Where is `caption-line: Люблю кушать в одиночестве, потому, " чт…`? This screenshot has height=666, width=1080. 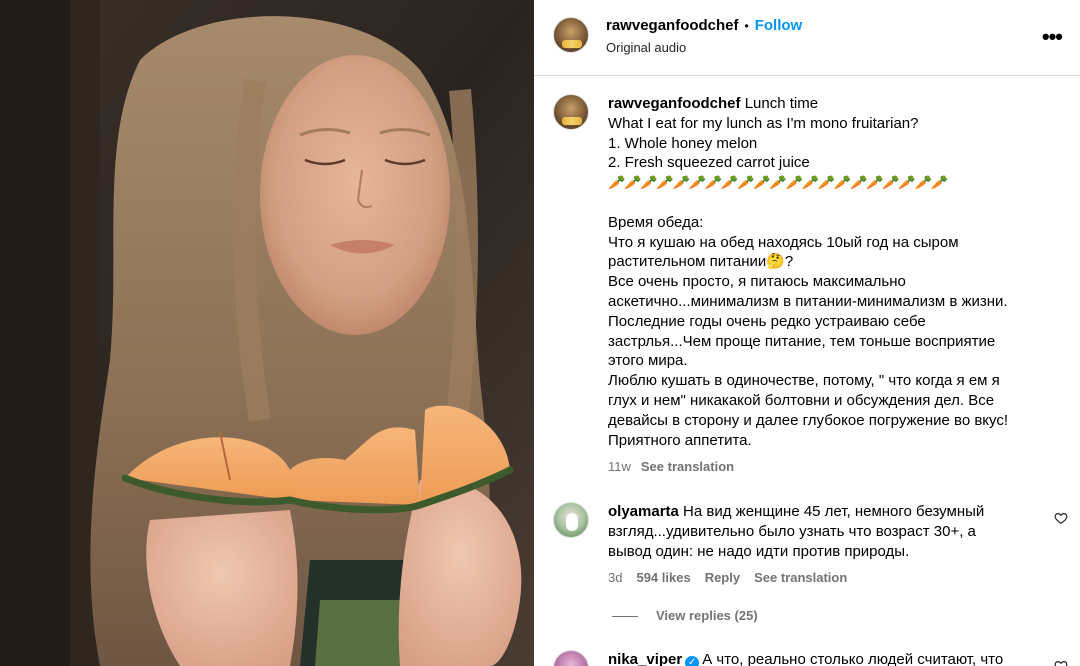
caption-line: Люблю кушать в одиночестве, потому, " чт… is located at coordinates (804, 381).